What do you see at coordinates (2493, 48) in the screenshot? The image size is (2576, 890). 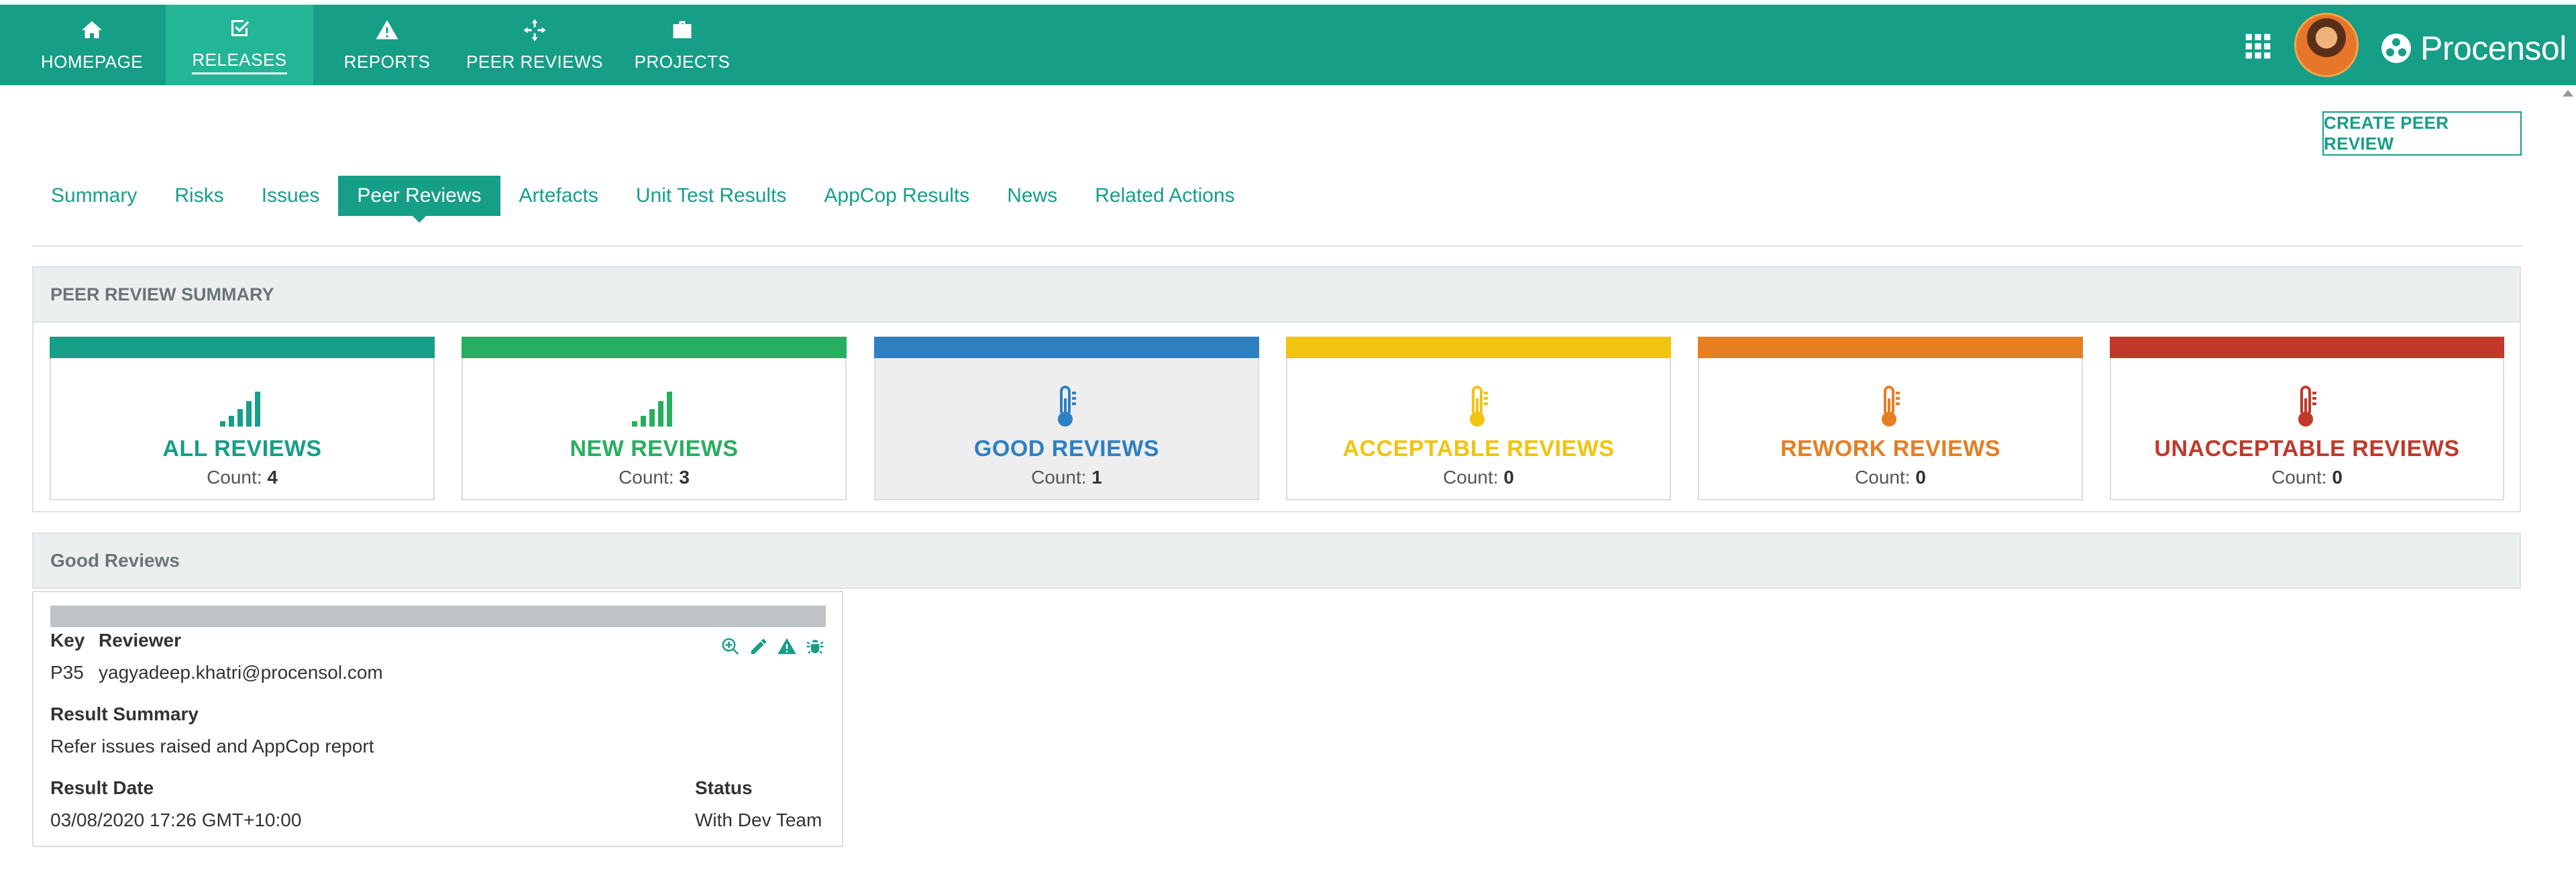 I see `brand-name: Procensol` at bounding box center [2493, 48].